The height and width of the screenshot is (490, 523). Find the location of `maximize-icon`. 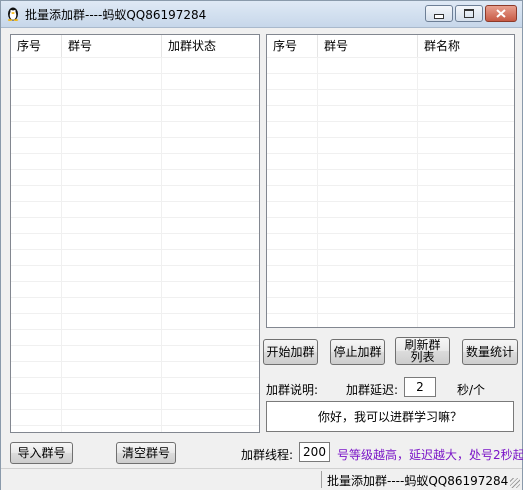

maximize-icon is located at coordinates (469, 13).